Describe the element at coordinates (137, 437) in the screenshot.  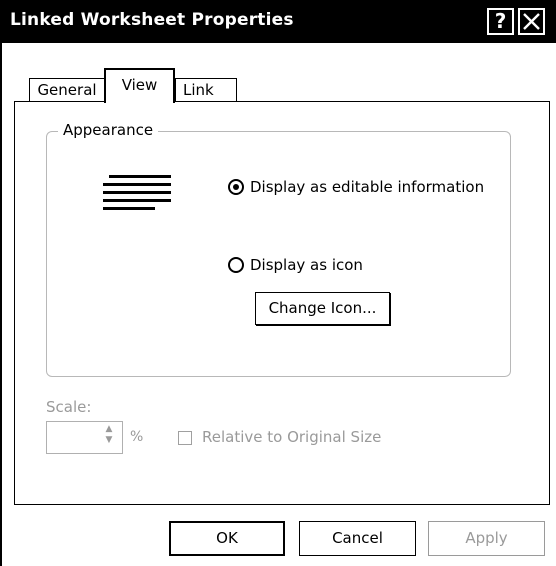
I see `percent-unit: %` at that location.